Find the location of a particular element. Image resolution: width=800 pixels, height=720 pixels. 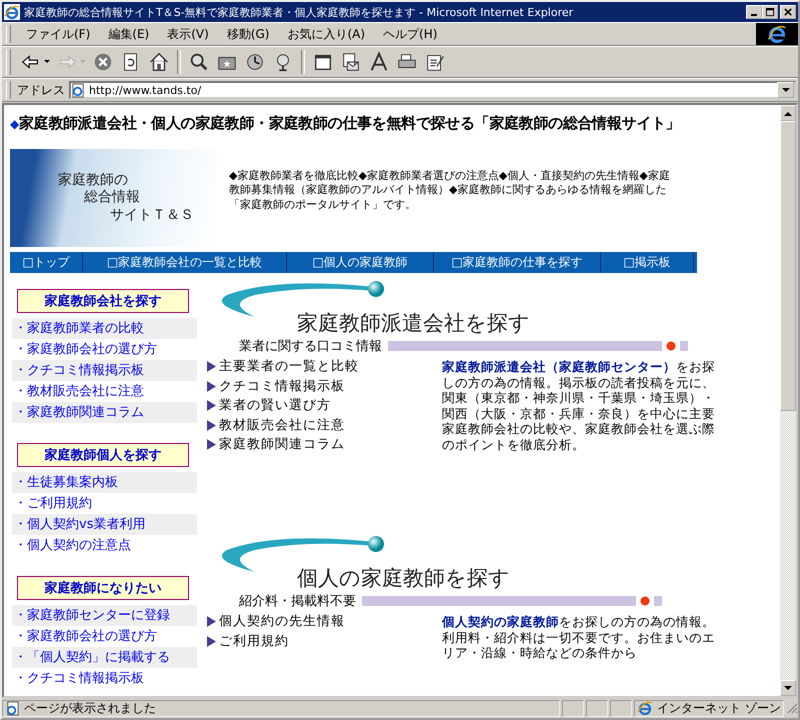

search-icon is located at coordinates (199, 62).